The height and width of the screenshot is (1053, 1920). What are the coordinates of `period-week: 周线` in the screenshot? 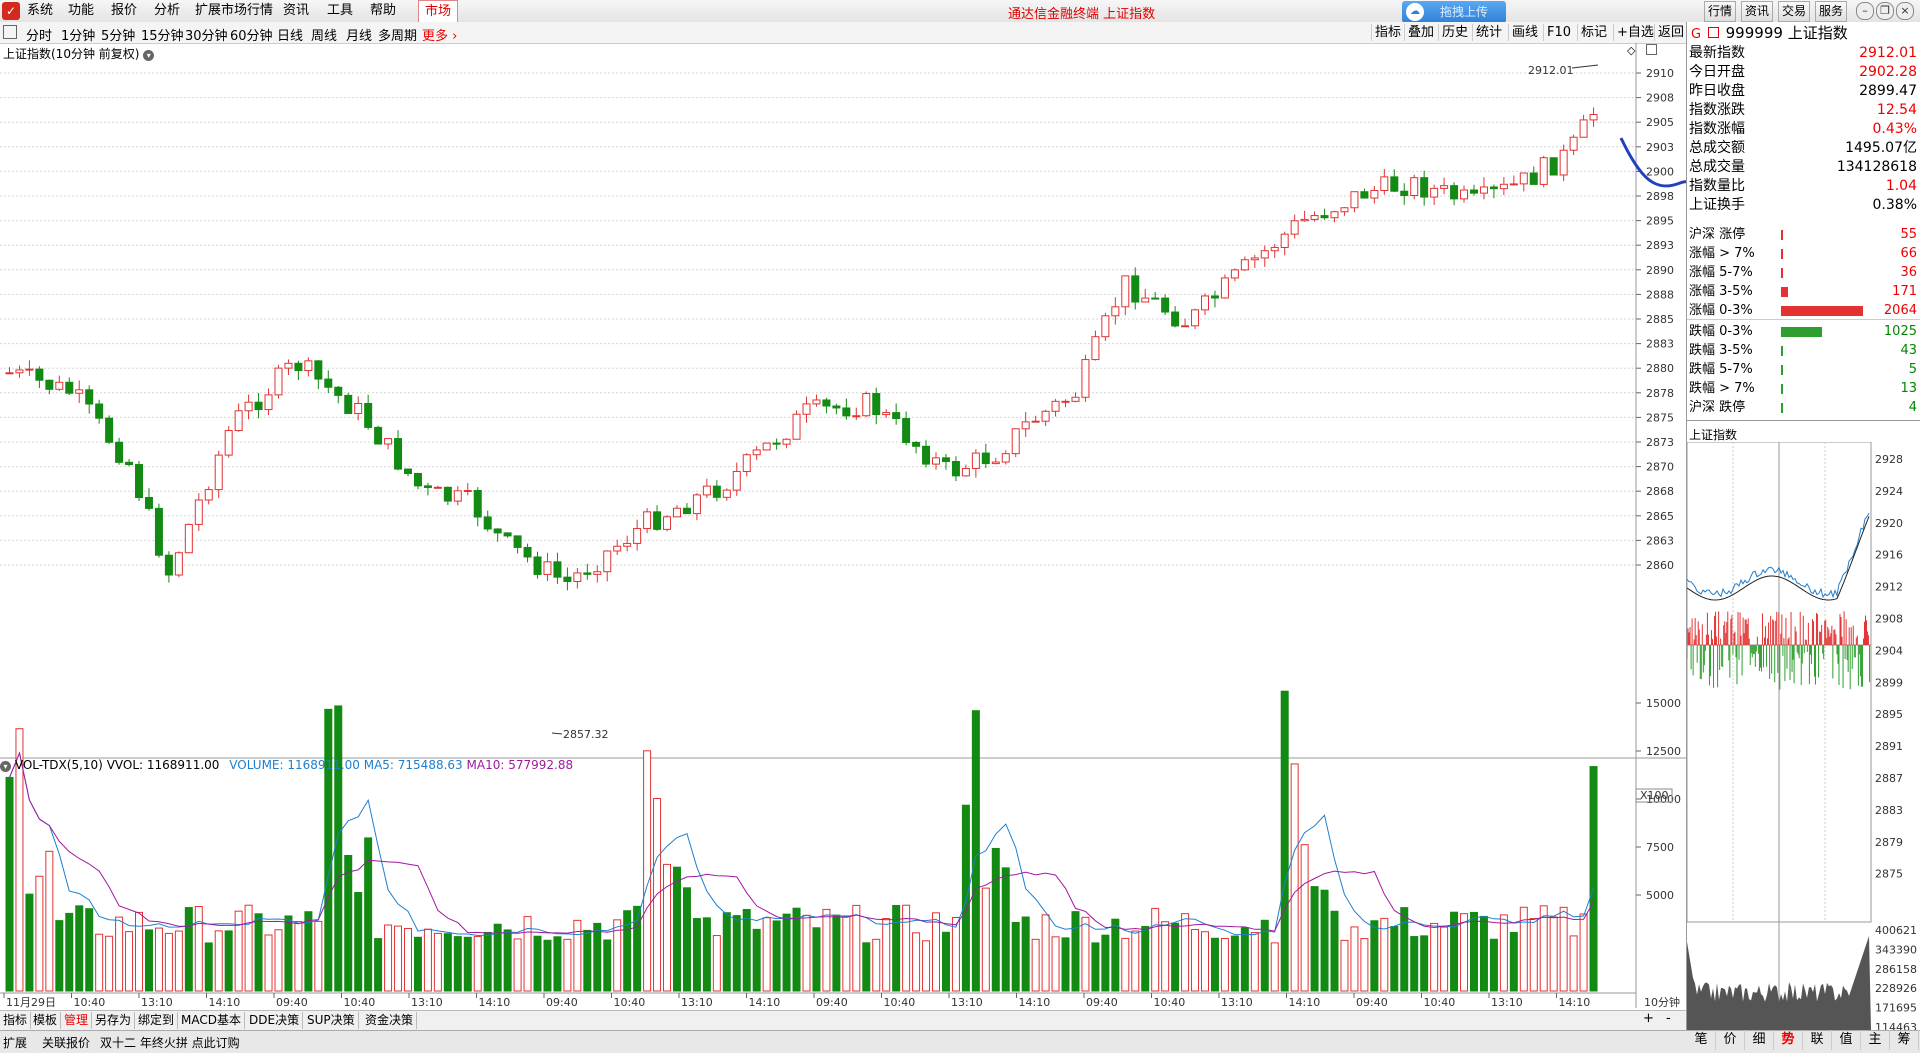 It's located at (324, 34).